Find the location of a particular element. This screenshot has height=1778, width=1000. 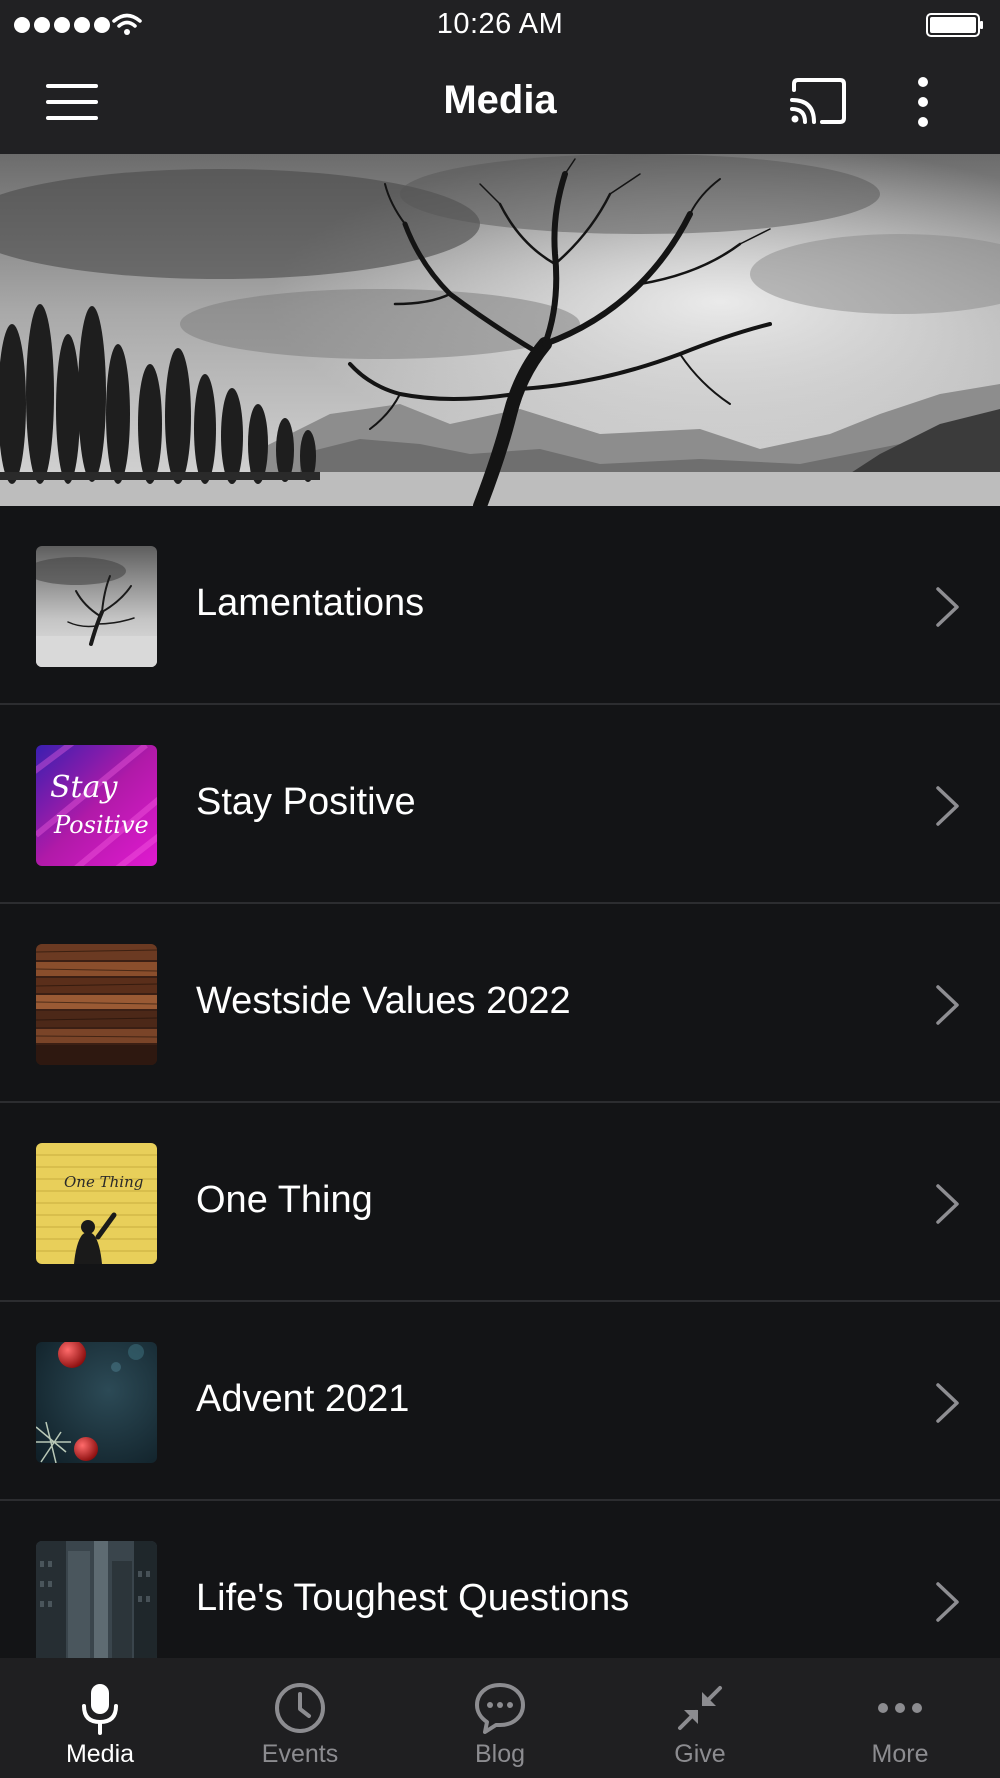

tab-label: More is located at coordinates (900, 1754).